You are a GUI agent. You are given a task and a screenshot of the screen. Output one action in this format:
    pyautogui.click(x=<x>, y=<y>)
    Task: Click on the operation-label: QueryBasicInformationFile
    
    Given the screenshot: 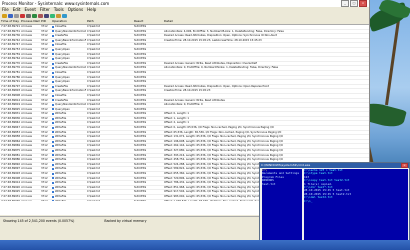 What is the action you would take?
    pyautogui.click(x=70, y=40)
    